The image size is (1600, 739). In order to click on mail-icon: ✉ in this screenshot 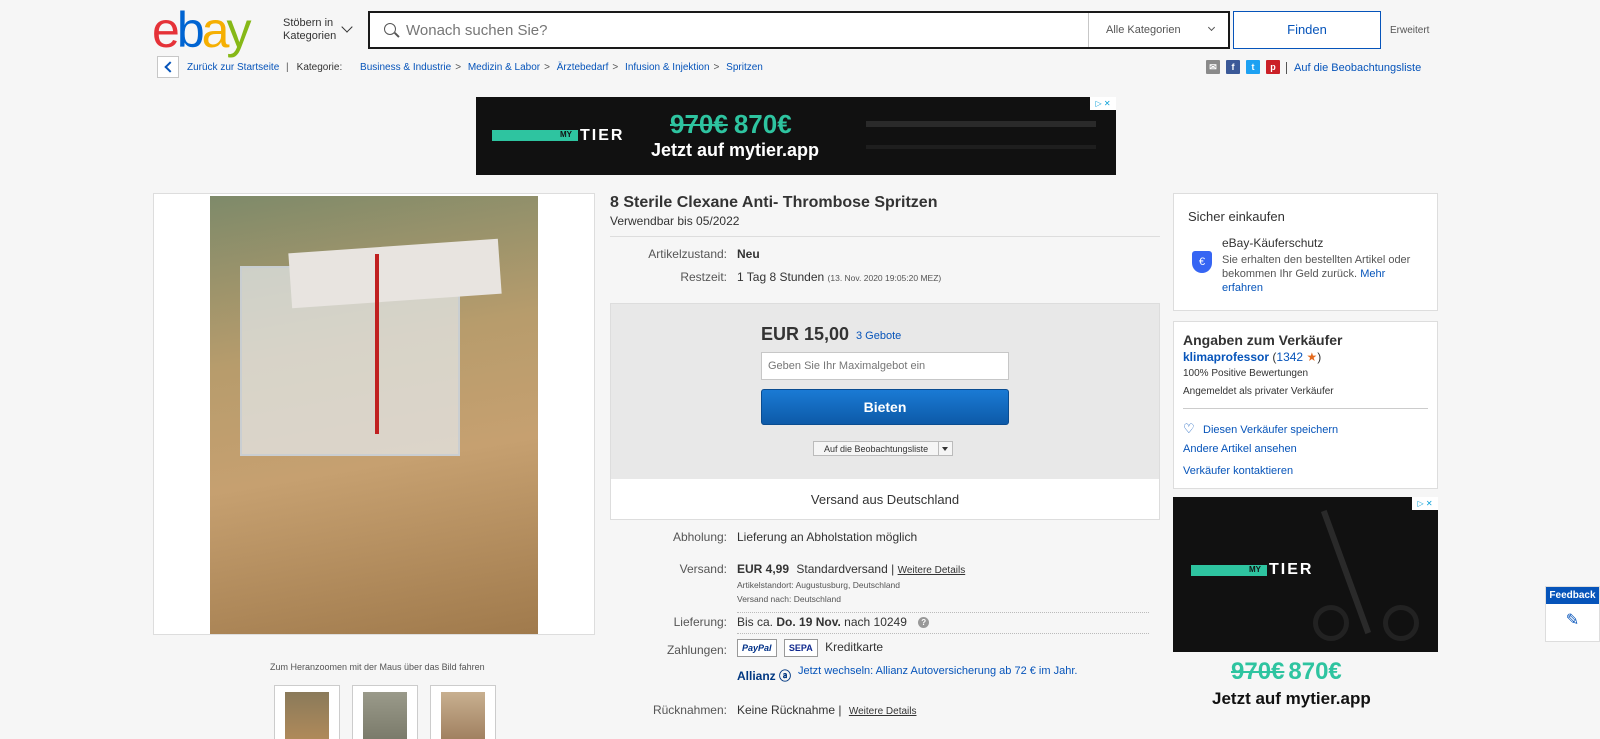, I will do `click(1213, 67)`.